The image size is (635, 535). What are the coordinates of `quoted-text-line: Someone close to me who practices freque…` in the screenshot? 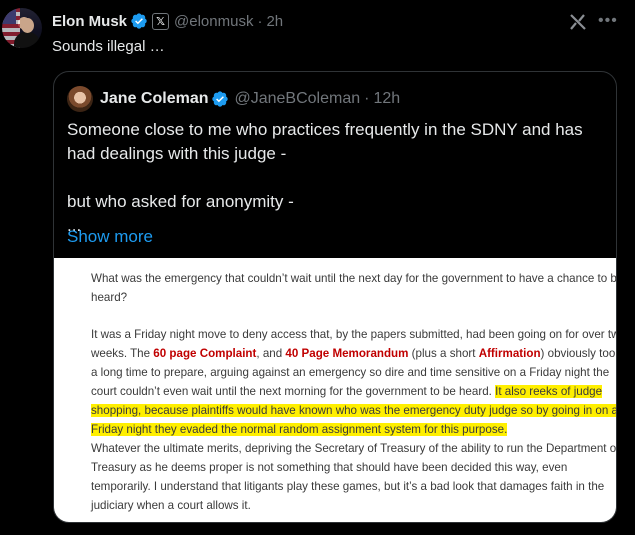 It's located at (325, 129).